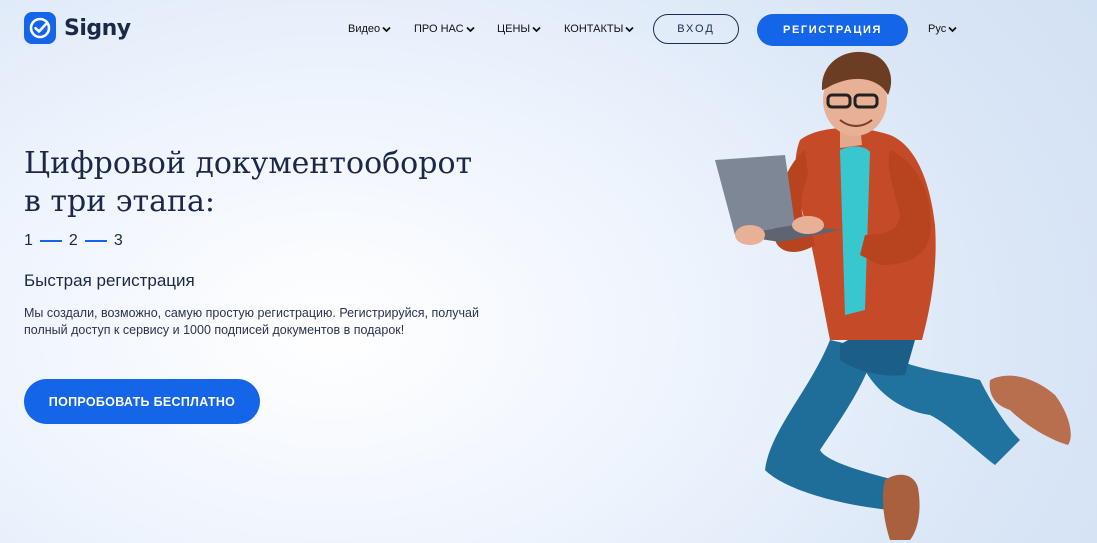 This screenshot has height=543, width=1097. Describe the element at coordinates (28, 240) in the screenshot. I see `step-1: 1` at that location.